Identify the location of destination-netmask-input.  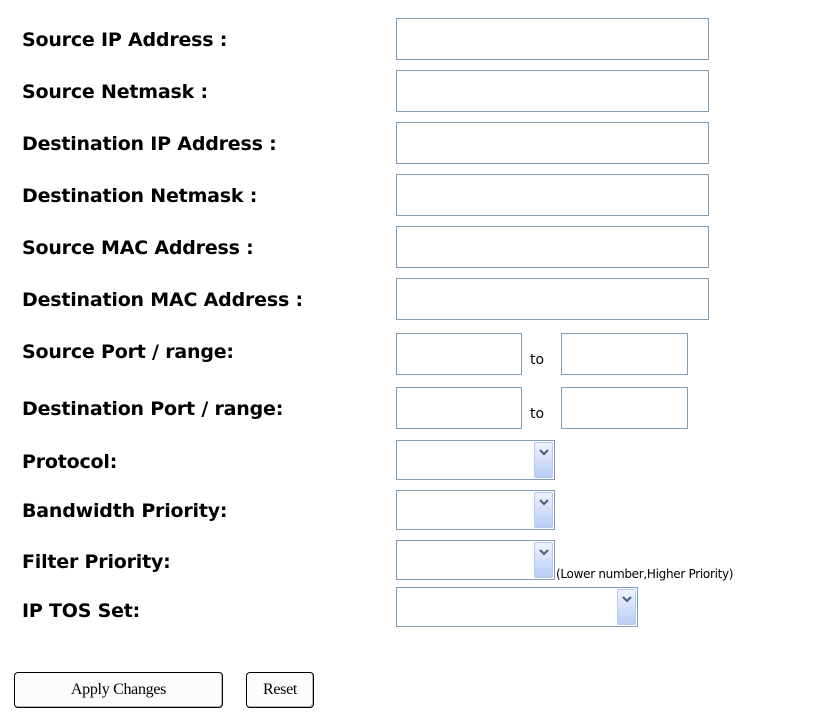
(552, 195).